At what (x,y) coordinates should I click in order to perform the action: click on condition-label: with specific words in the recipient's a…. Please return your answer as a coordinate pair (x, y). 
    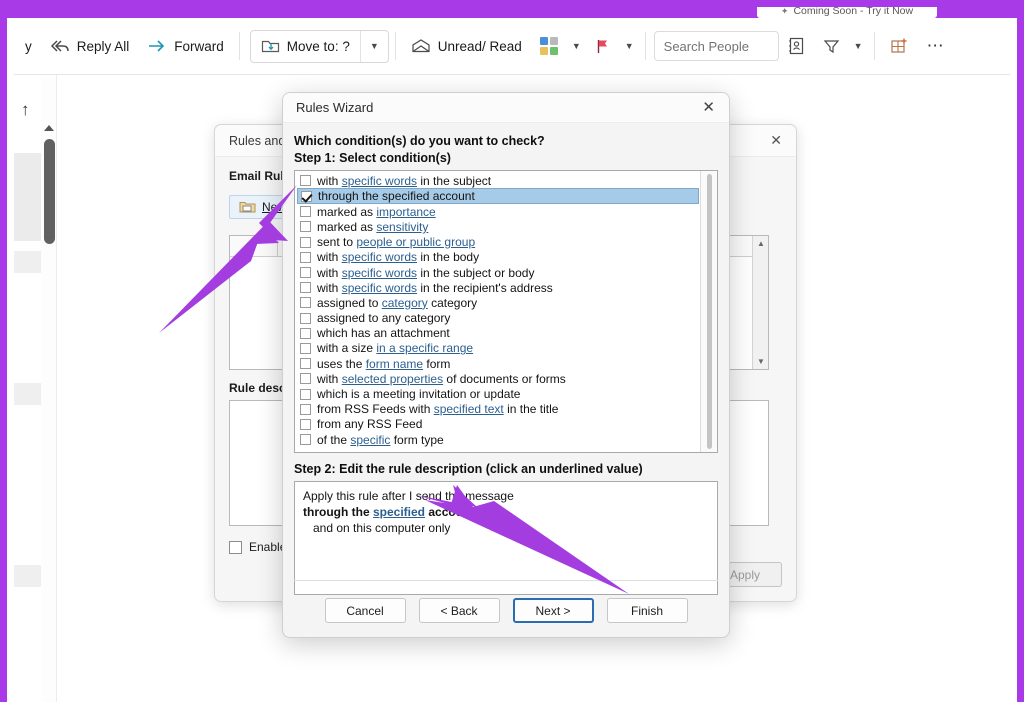
    Looking at the image, I should click on (435, 287).